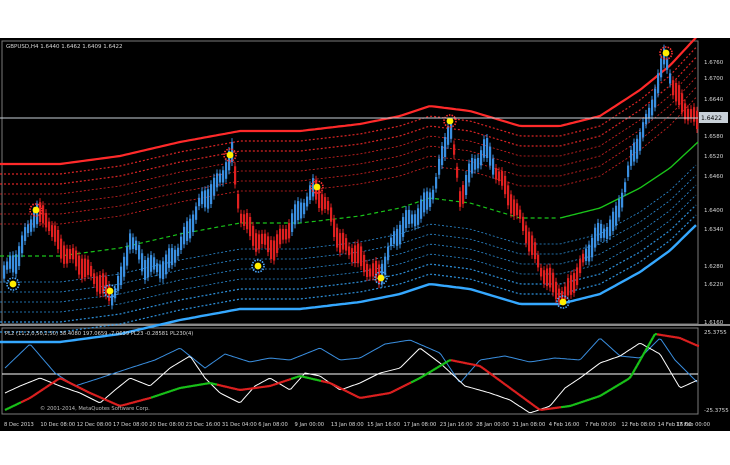 The image size is (730, 465). What do you see at coordinates (714, 267) in the screenshot?
I see `price-tick: 1.6280` at bounding box center [714, 267].